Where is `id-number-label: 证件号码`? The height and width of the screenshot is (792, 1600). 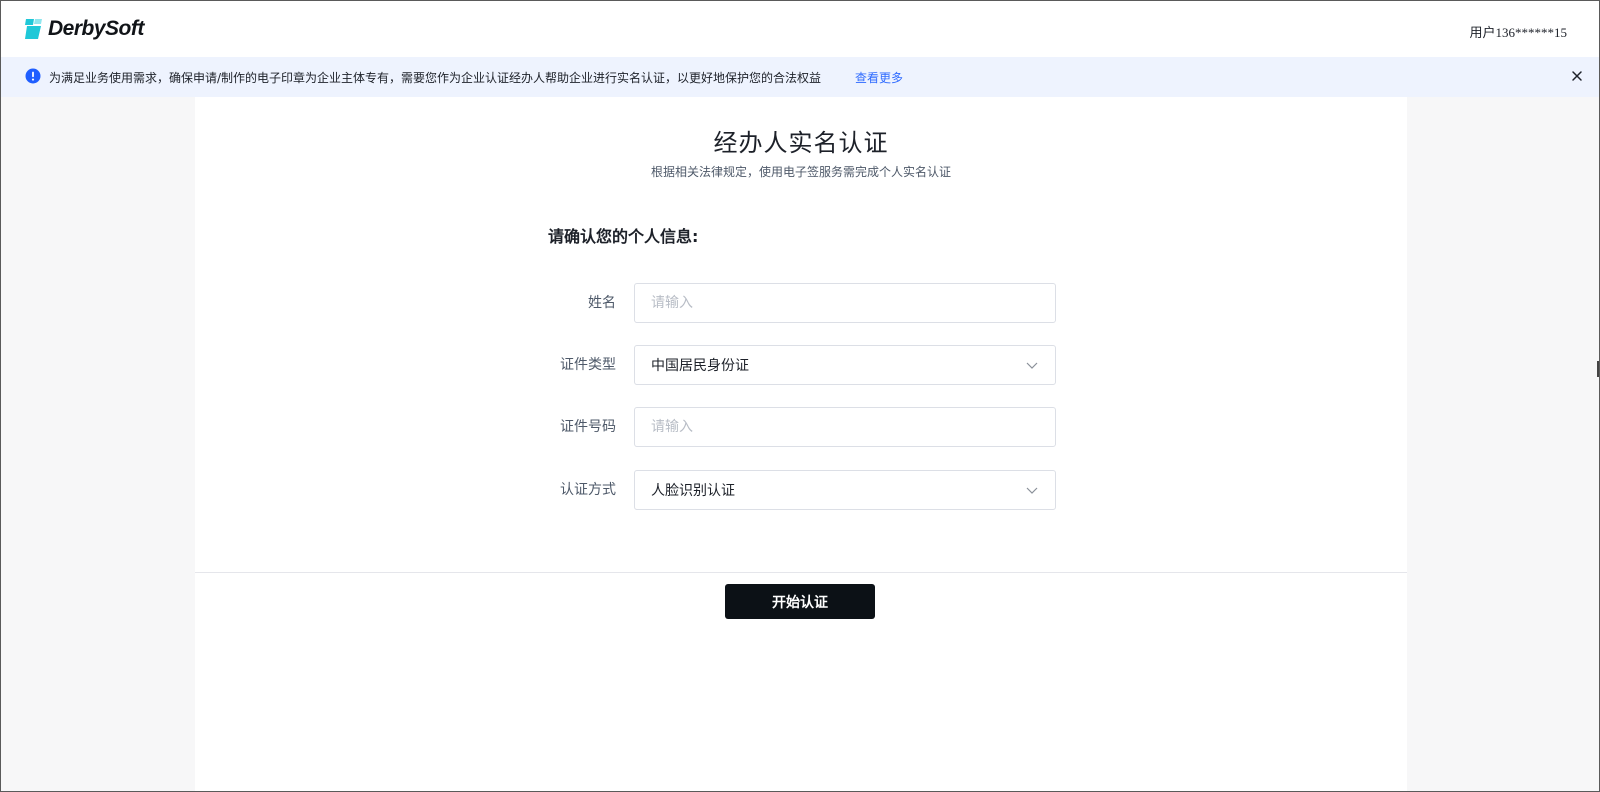 id-number-label: 证件号码 is located at coordinates (588, 427).